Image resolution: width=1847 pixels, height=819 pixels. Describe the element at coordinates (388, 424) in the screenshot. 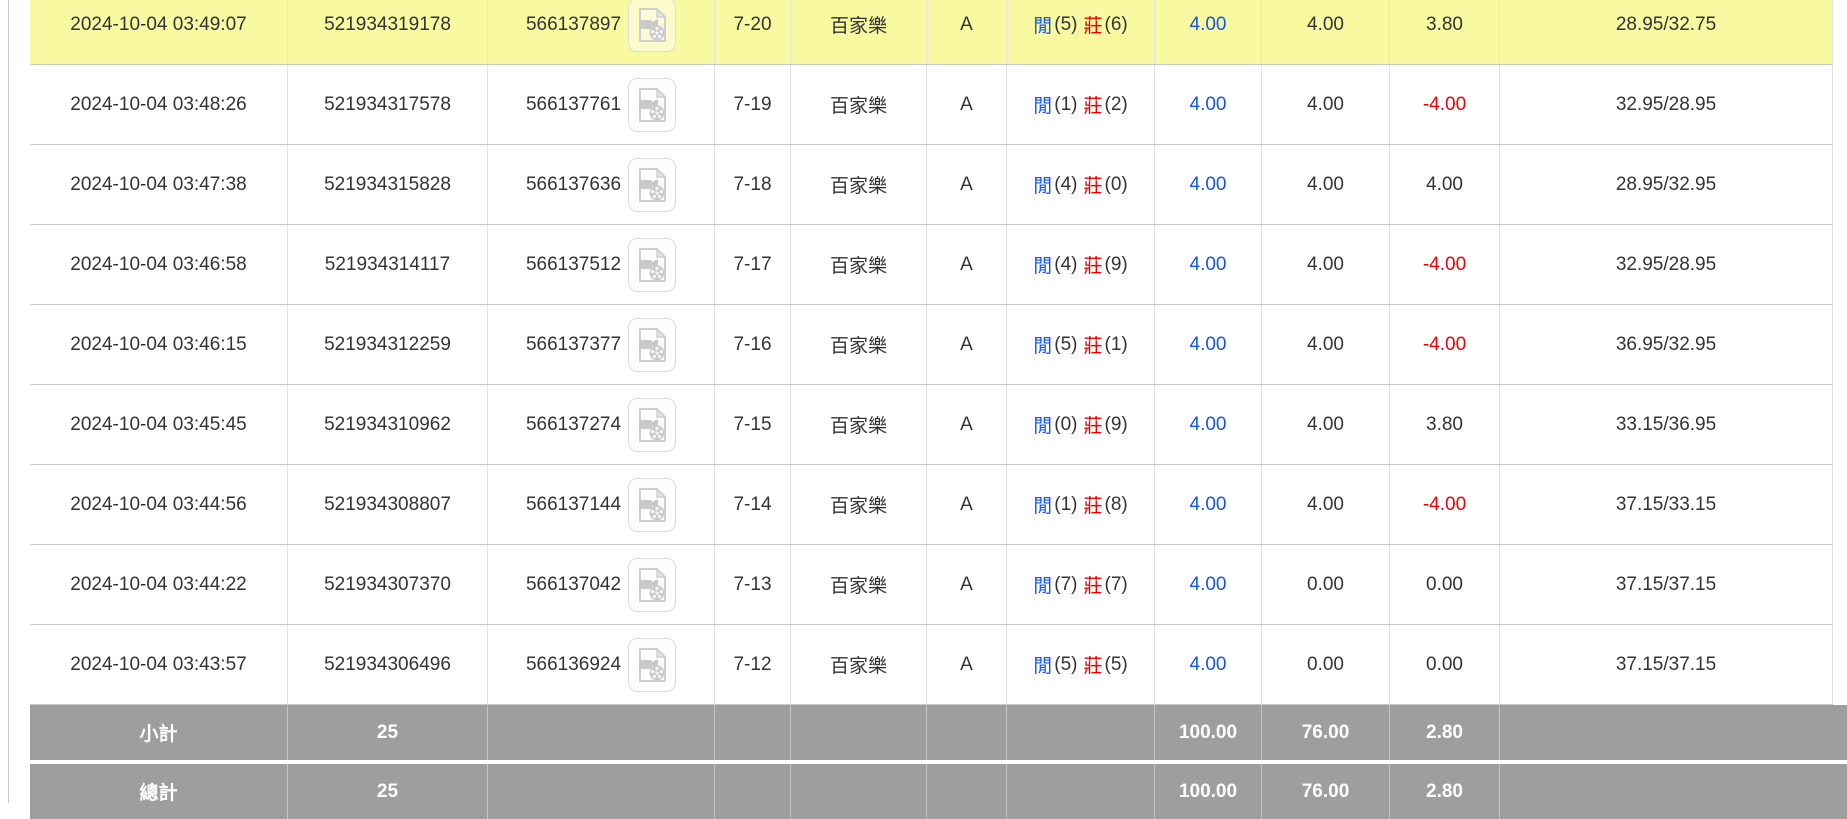

I see `bet-id: 521934310962` at that location.